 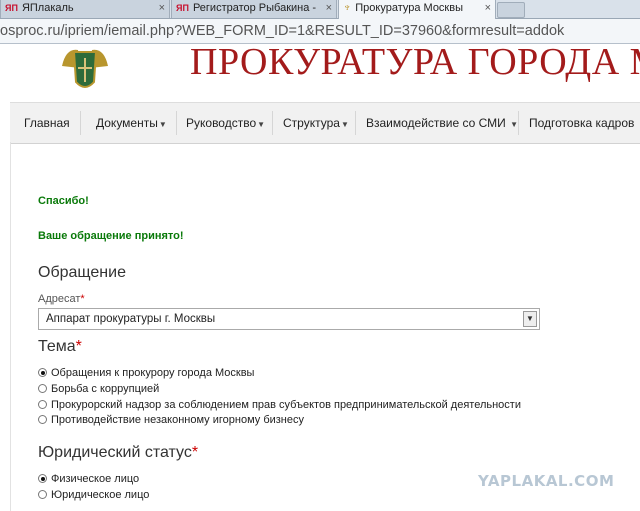 I want to click on legal-status-option: Физическое лицо, so click(x=88, y=479).